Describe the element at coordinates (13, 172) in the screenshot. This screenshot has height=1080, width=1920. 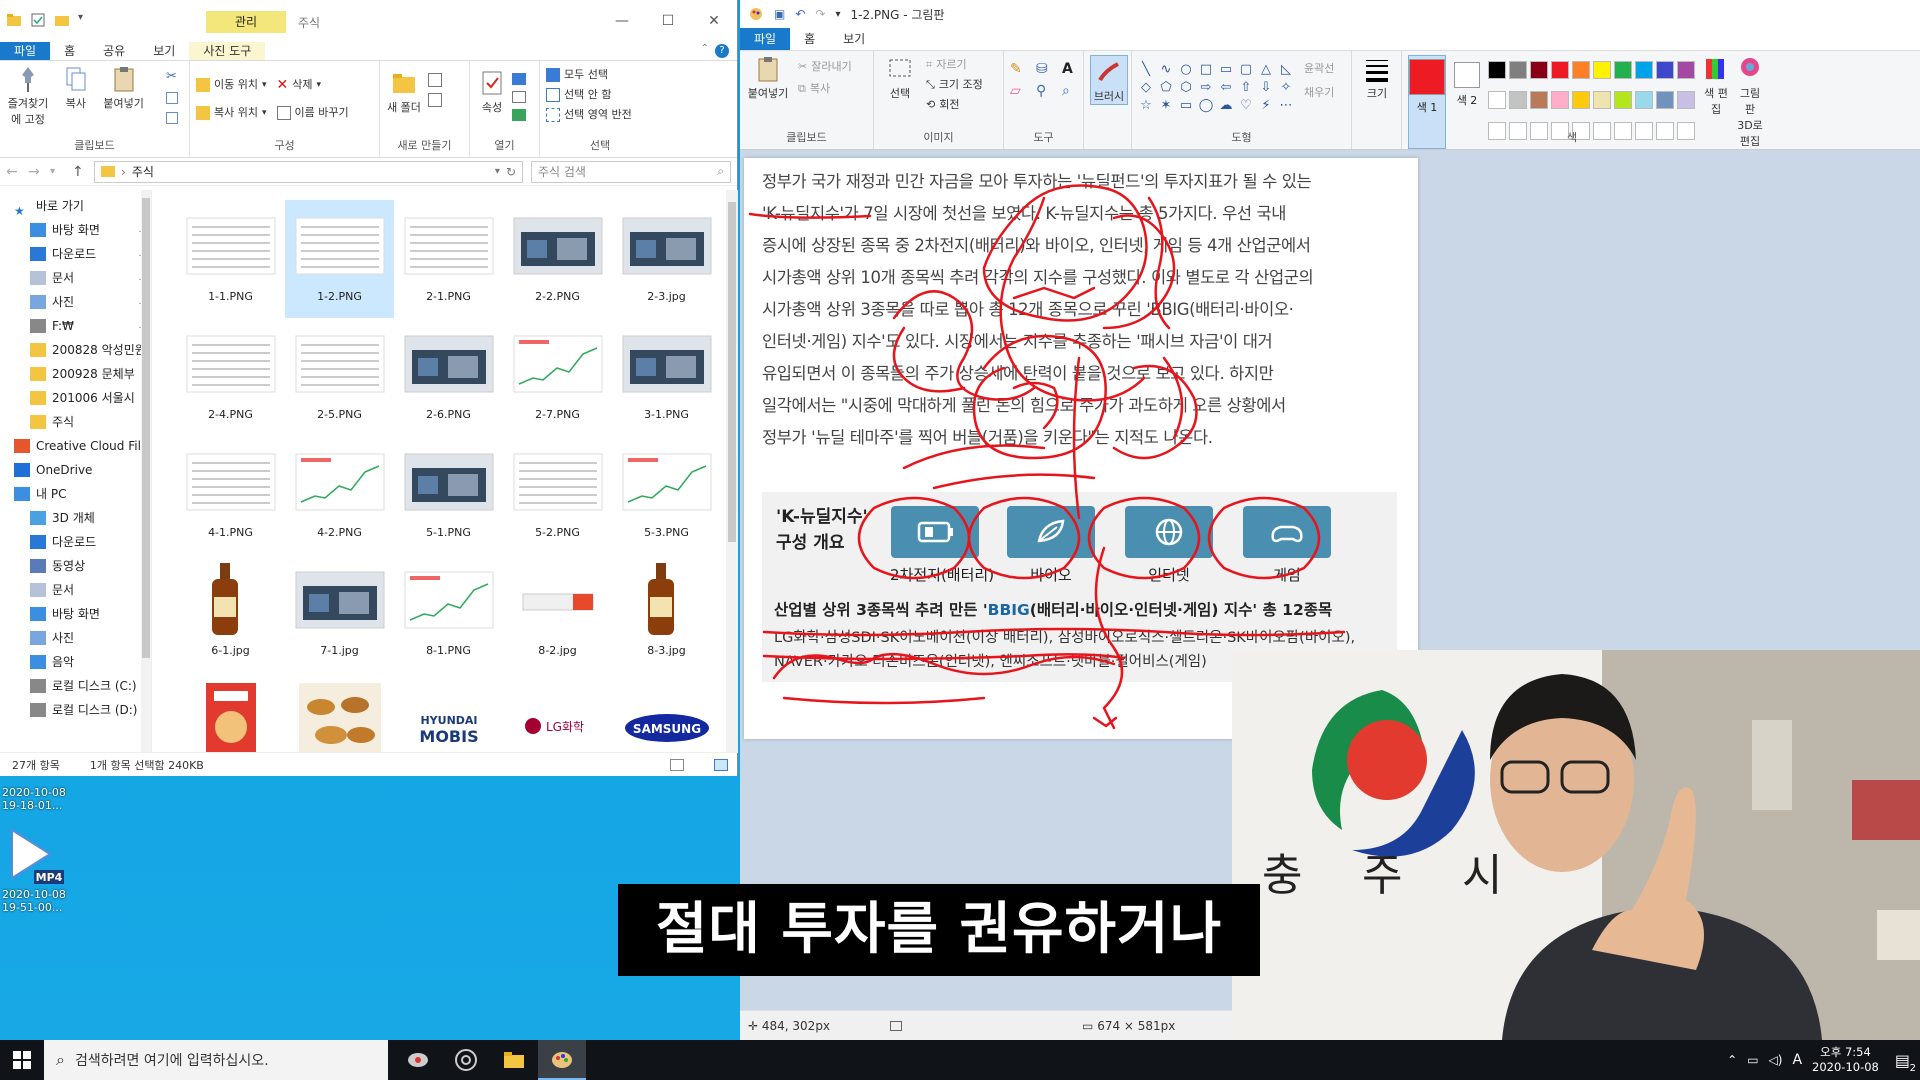
I see `back-arrow-icon: ←` at that location.